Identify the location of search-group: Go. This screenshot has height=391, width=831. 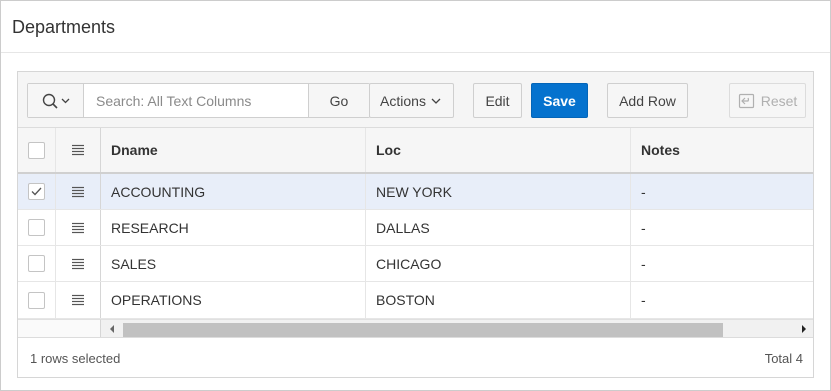
(198, 100).